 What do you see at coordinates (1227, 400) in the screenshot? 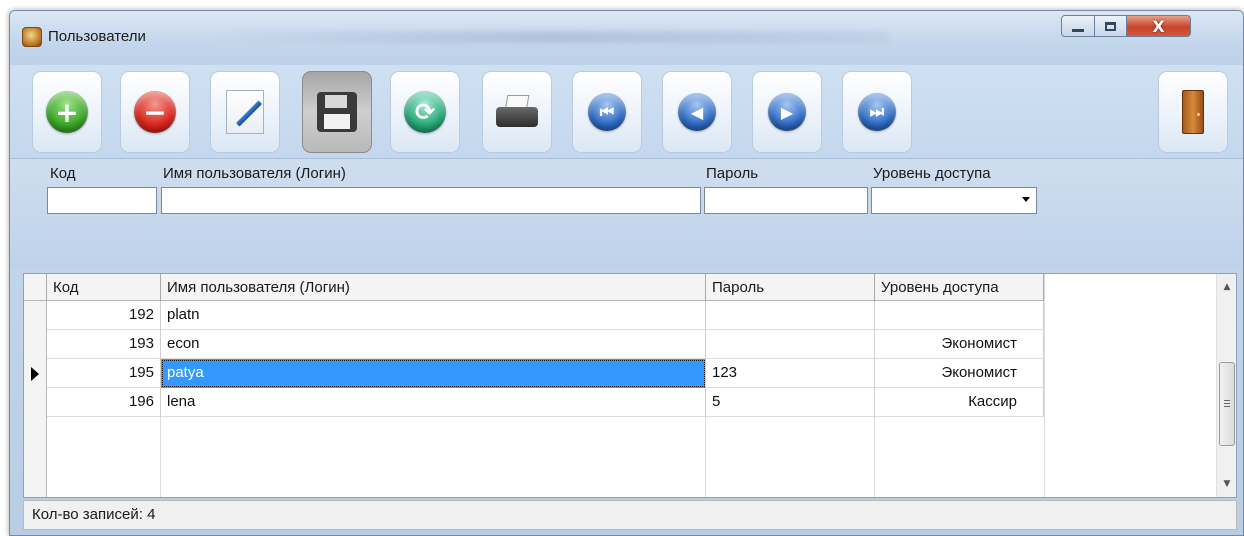
I see `grip-icon` at bounding box center [1227, 400].